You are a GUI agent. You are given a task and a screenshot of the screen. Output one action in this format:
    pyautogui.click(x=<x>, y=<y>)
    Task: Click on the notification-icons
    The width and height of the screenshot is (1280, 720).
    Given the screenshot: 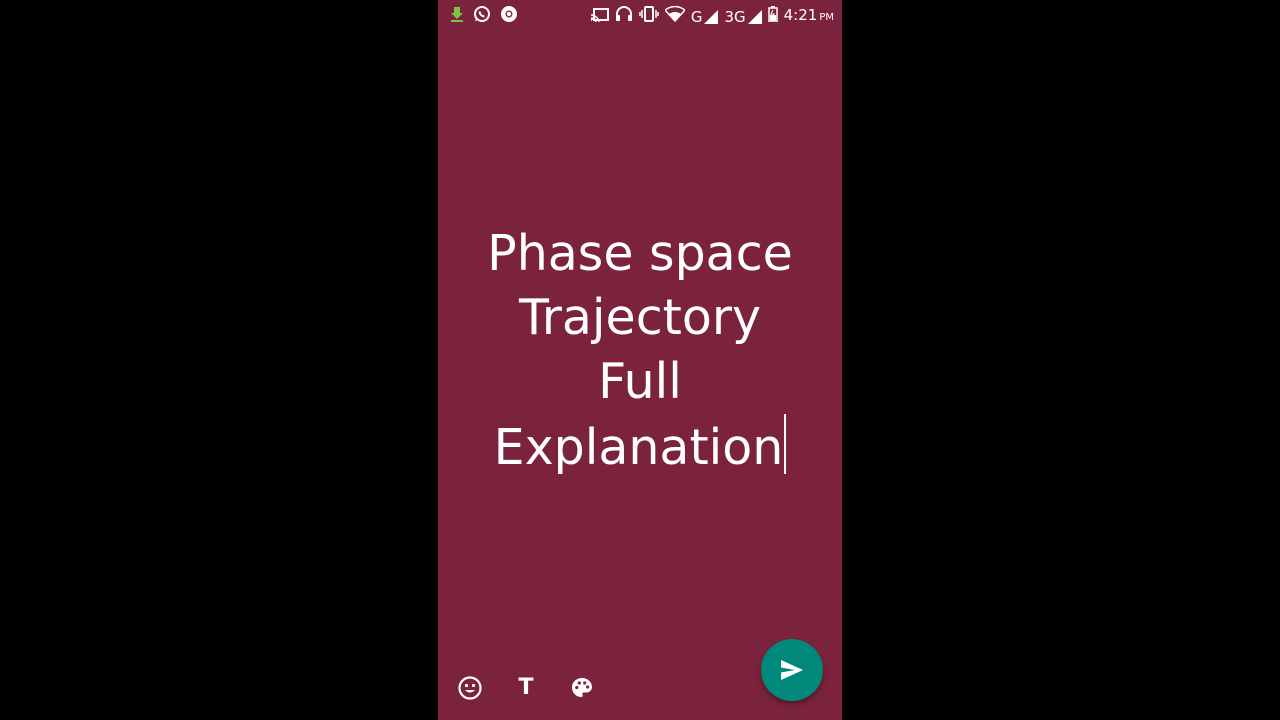 What is the action you would take?
    pyautogui.click(x=484, y=16)
    